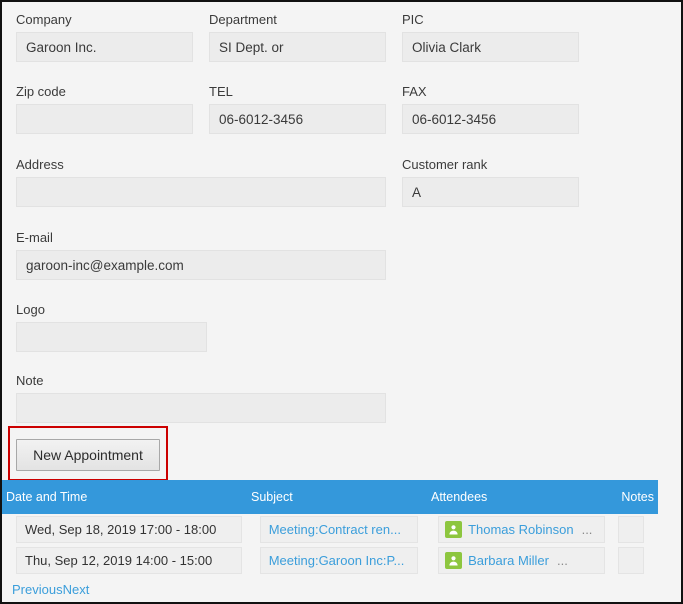 This screenshot has width=683, height=604. What do you see at coordinates (76, 589) in the screenshot?
I see `next-link: Next` at bounding box center [76, 589].